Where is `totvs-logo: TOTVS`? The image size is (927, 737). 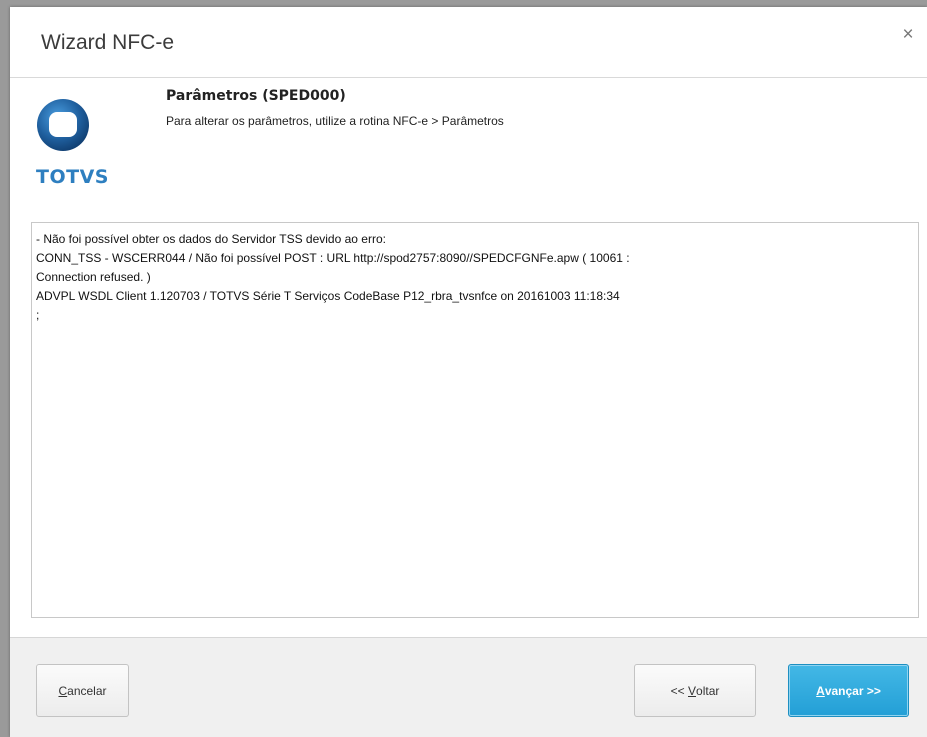 totvs-logo: TOTVS is located at coordinates (75, 138).